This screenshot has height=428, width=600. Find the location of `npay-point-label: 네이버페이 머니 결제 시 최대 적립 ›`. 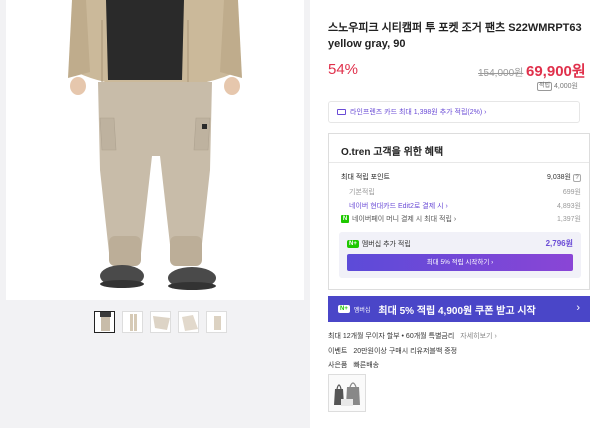

npay-point-label: 네이버페이 머니 결제 시 최대 적립 › is located at coordinates (404, 219).